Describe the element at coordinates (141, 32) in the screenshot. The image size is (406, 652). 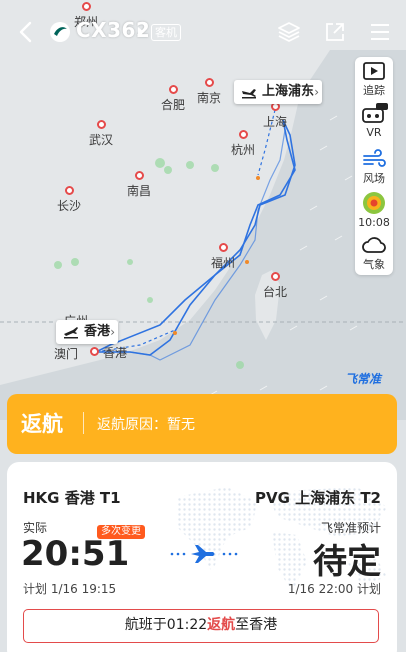
I see `caret-right-icon` at that location.